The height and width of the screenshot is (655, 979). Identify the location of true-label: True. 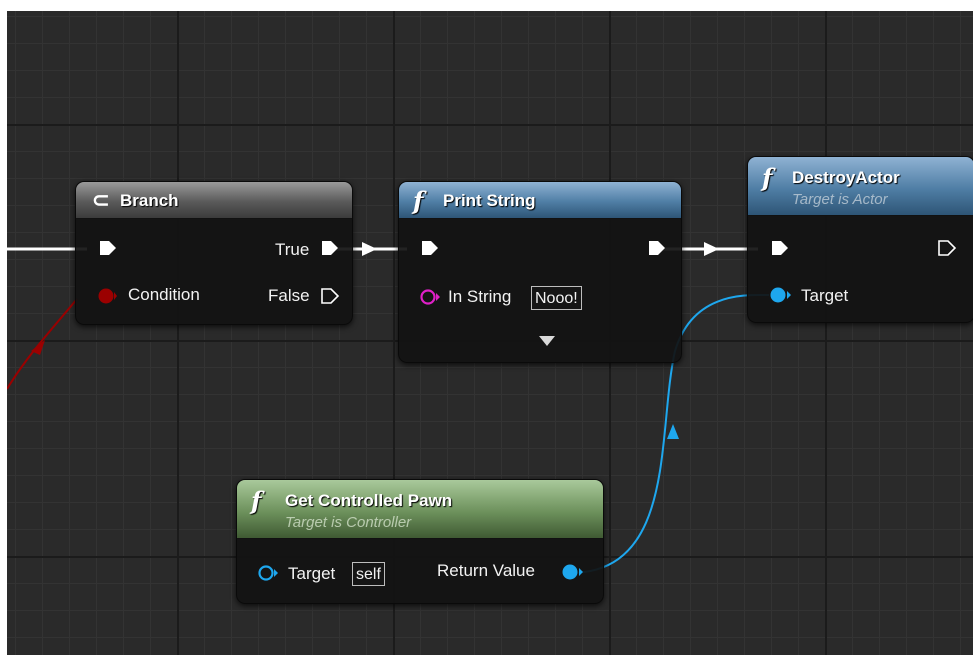
(292, 249).